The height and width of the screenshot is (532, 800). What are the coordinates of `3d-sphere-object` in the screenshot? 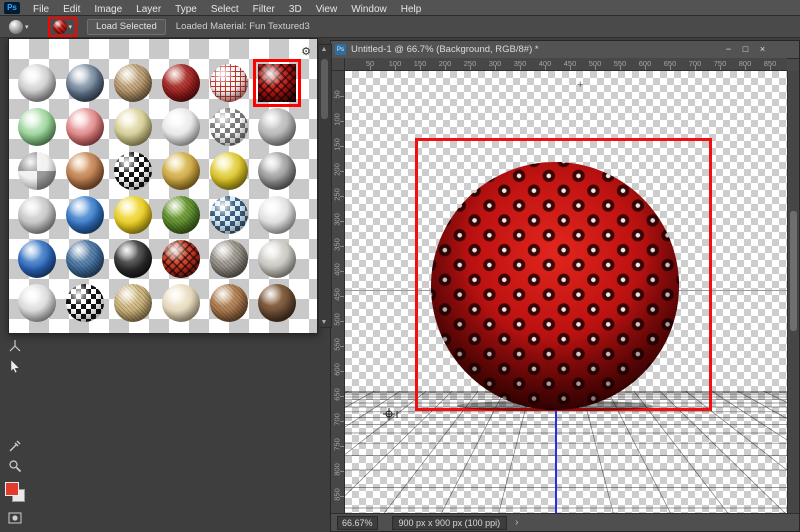 It's located at (555, 286).